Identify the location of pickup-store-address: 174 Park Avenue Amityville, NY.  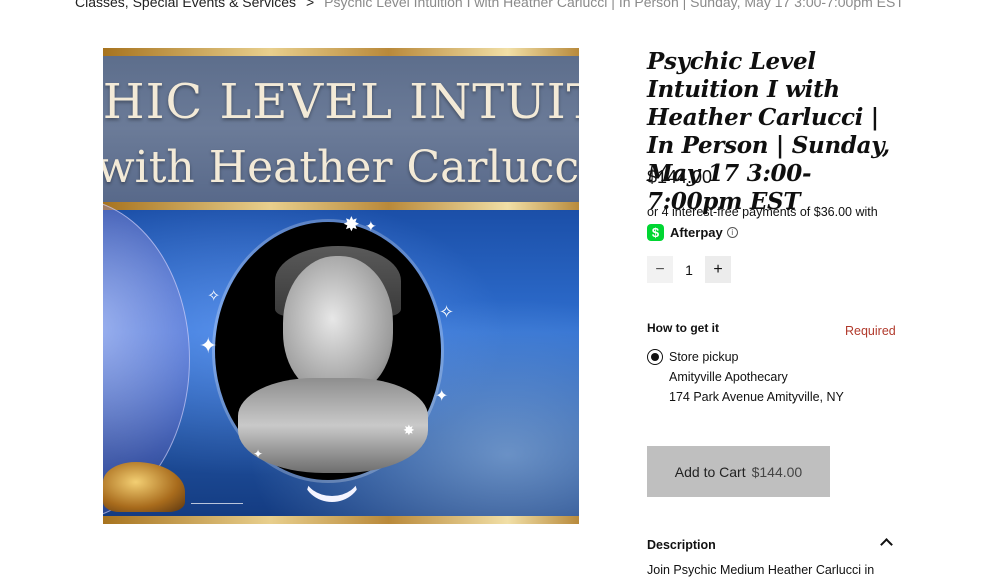
(756, 397).